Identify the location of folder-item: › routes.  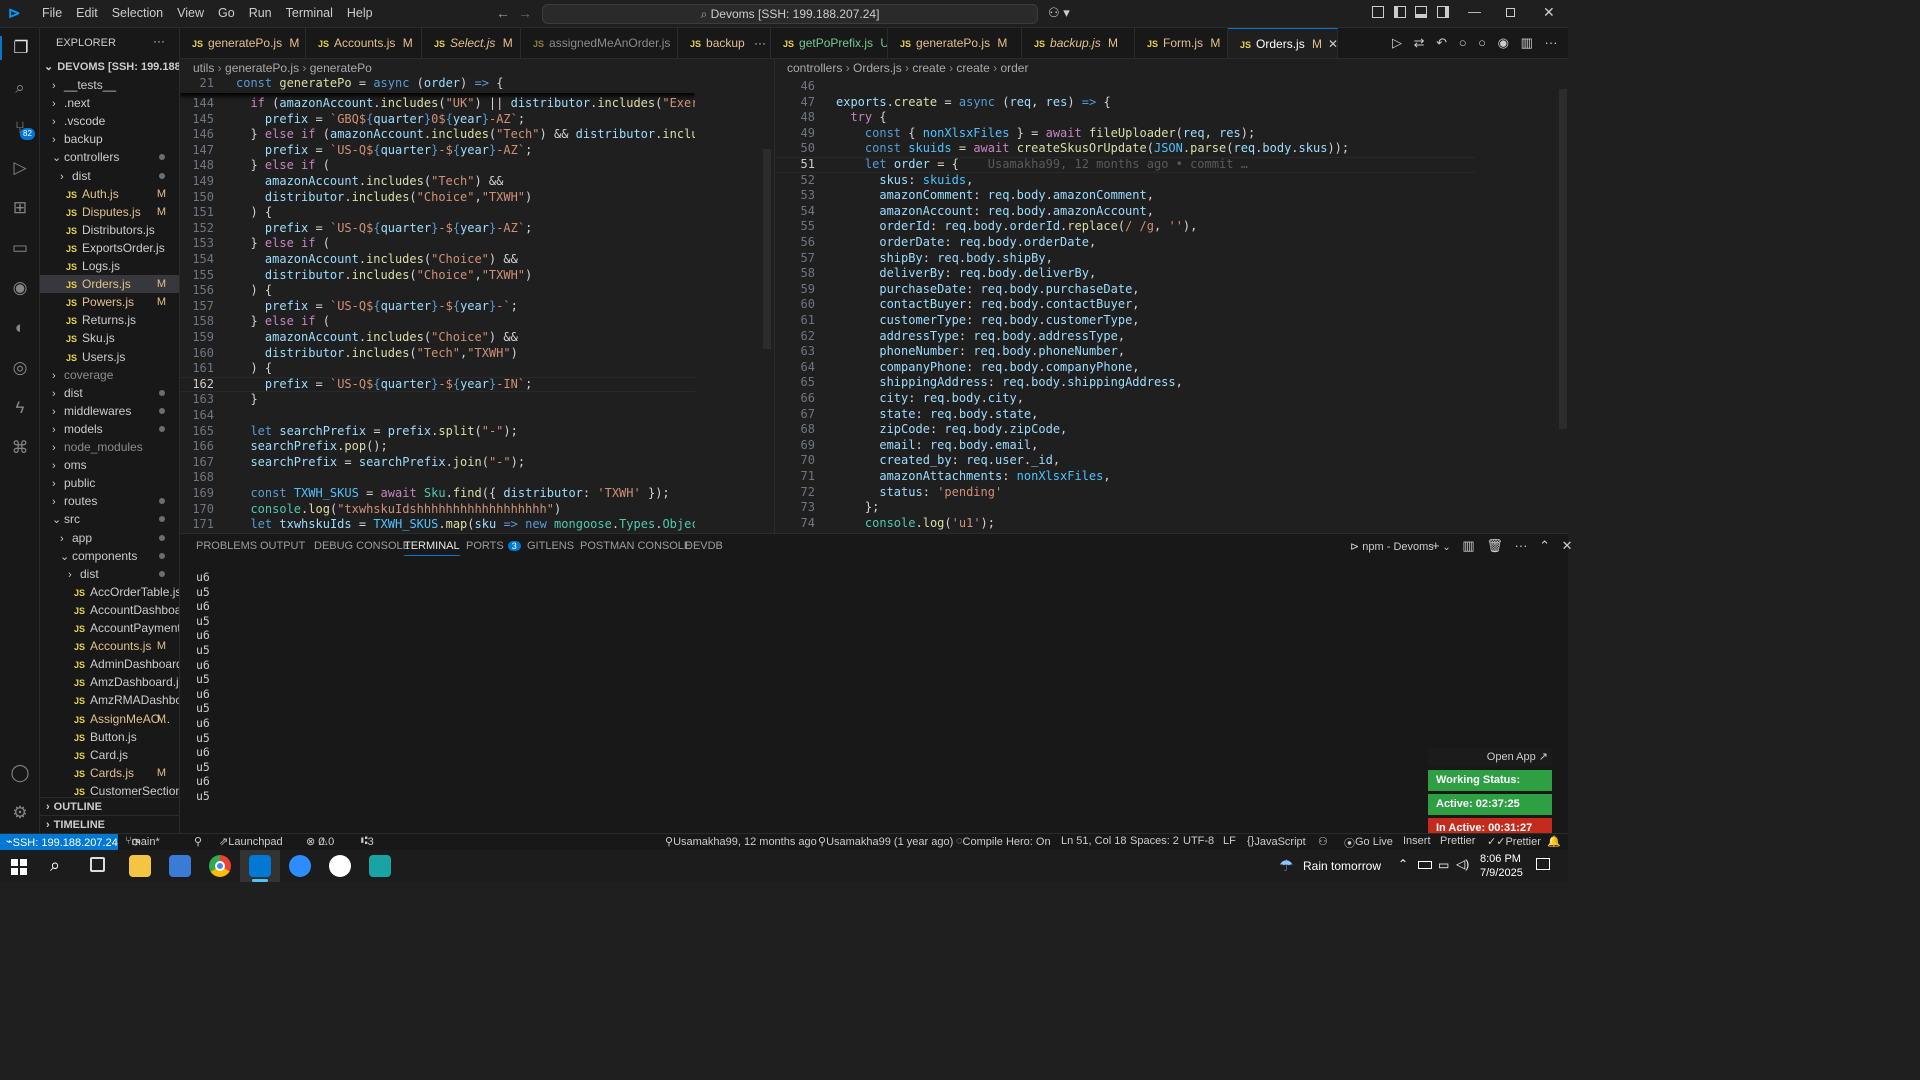
(109, 501).